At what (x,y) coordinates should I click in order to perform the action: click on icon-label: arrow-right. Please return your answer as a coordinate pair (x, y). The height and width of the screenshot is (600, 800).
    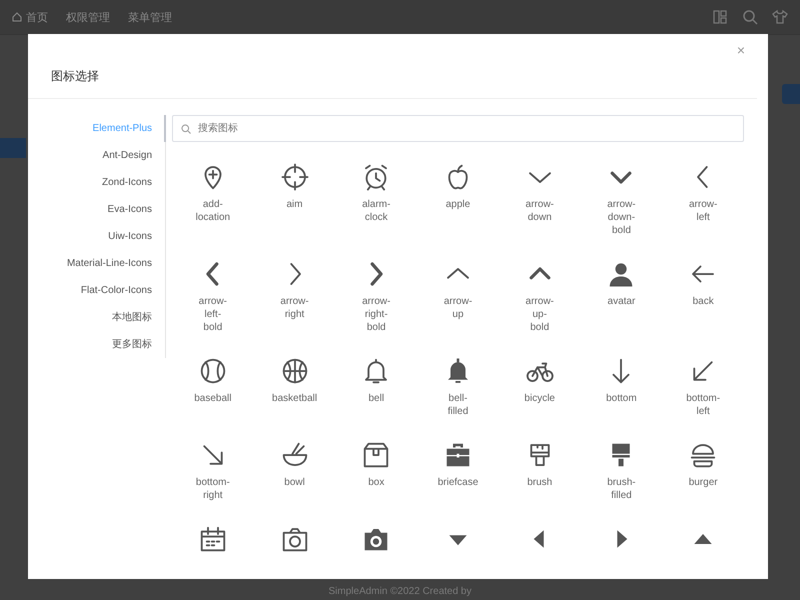
    Looking at the image, I should click on (294, 308).